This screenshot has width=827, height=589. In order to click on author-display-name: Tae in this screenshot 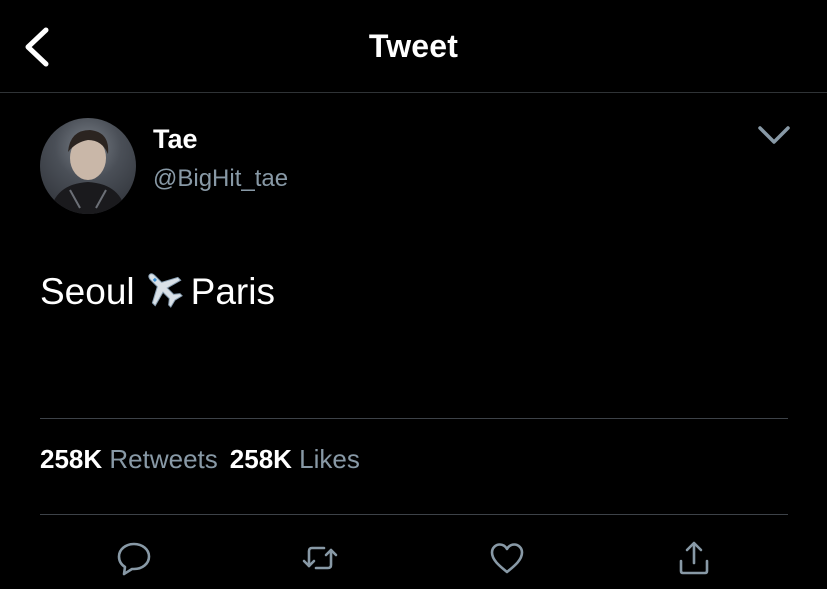, I will do `click(175, 139)`.